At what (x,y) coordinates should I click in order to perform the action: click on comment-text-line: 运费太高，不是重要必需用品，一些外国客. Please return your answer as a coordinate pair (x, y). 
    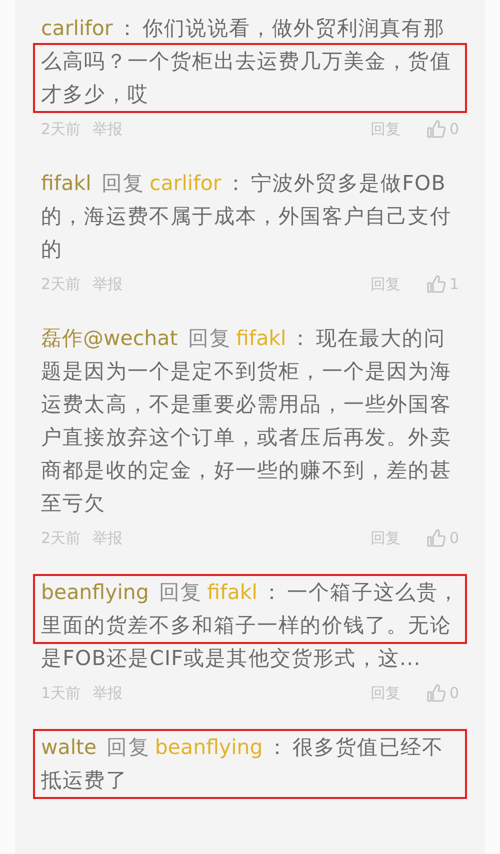
    Looking at the image, I should click on (246, 404).